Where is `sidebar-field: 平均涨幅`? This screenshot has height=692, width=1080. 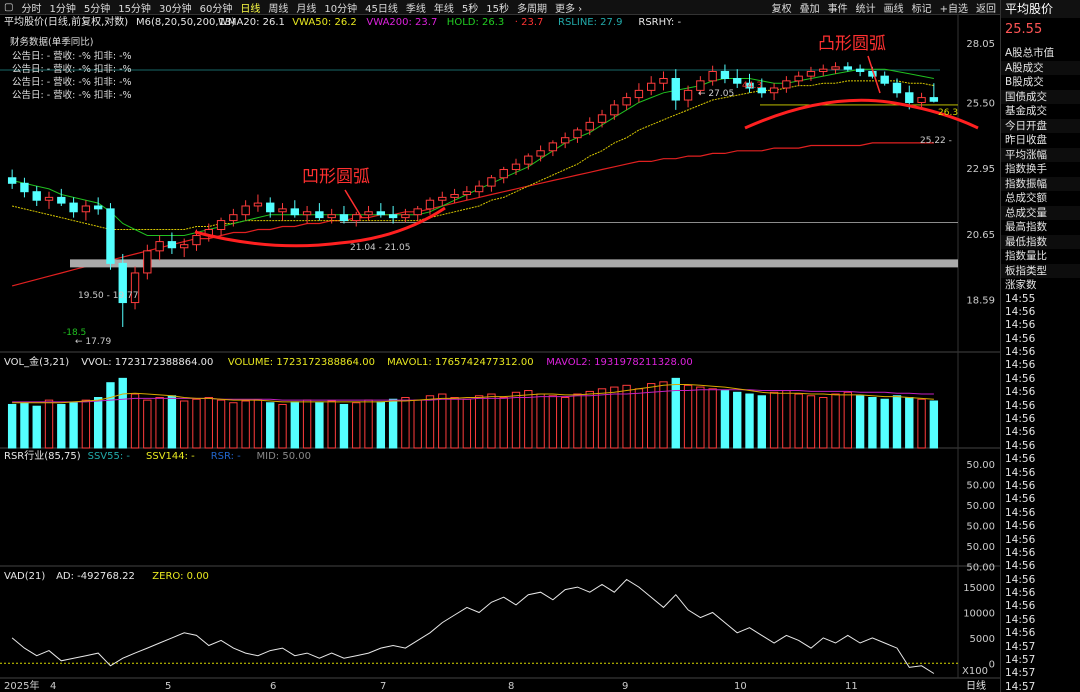
sidebar-field: 平均涨幅 is located at coordinates (1040, 154).